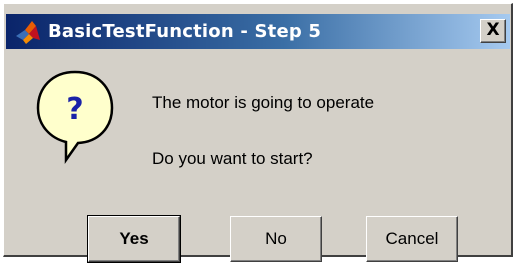 This screenshot has width=520, height=280. Describe the element at coordinates (493, 31) in the screenshot. I see `close-button: X` at that location.